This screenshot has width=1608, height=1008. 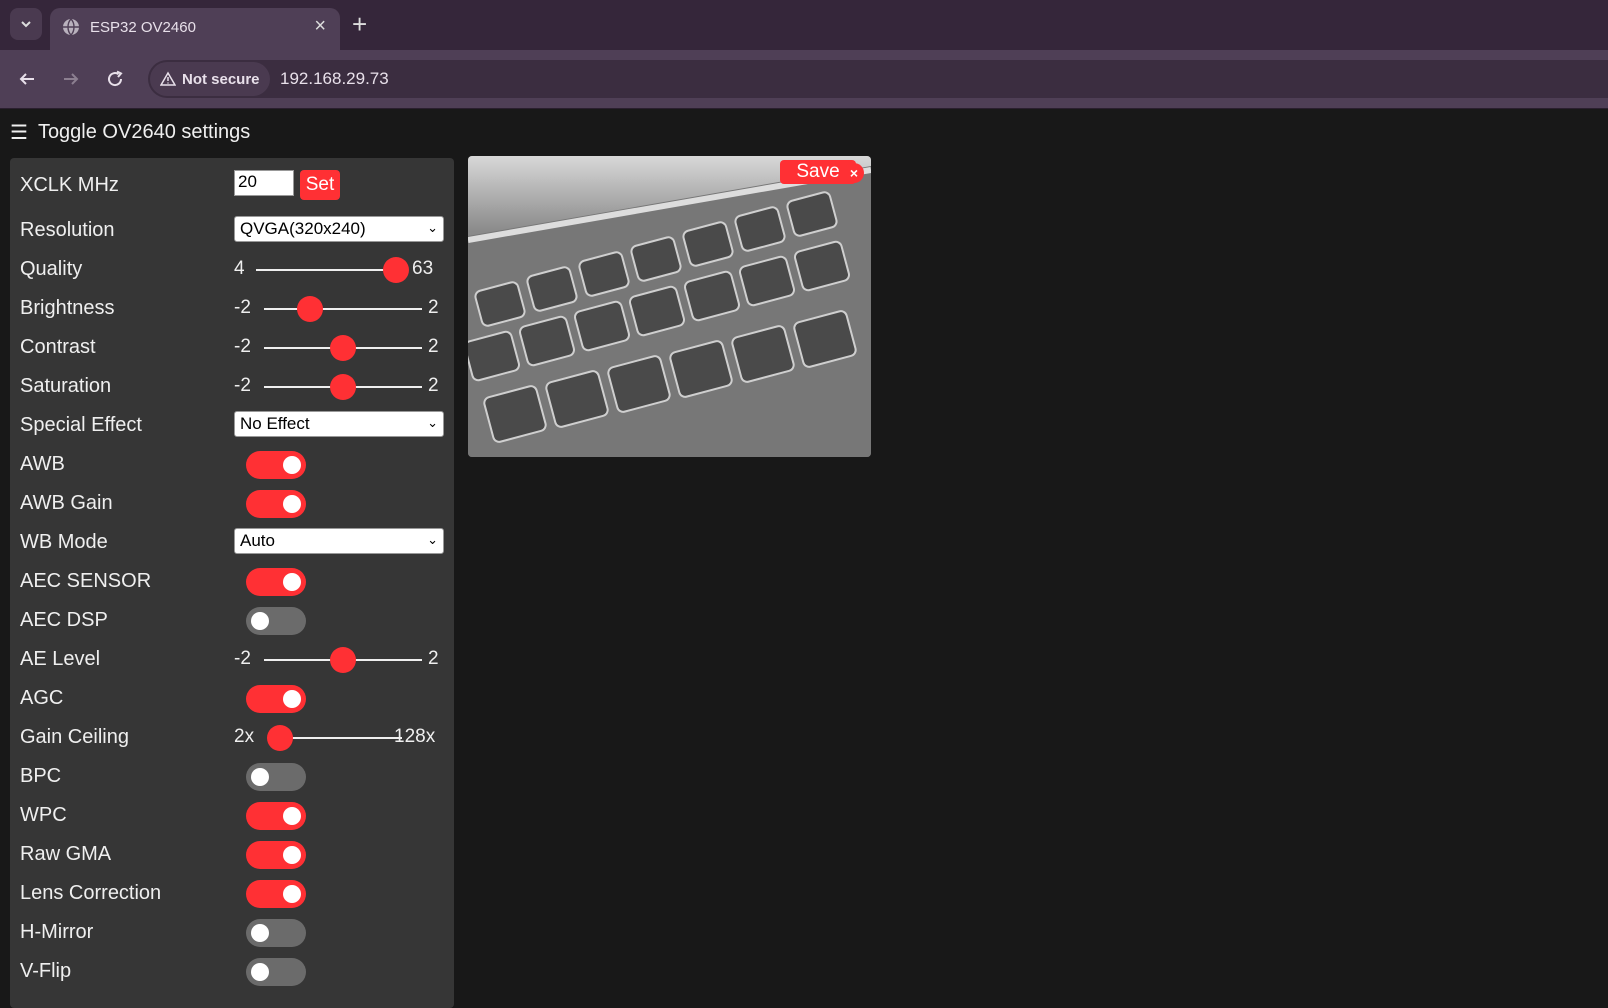 What do you see at coordinates (359, 24) in the screenshot?
I see `new-tab-icon: +` at bounding box center [359, 24].